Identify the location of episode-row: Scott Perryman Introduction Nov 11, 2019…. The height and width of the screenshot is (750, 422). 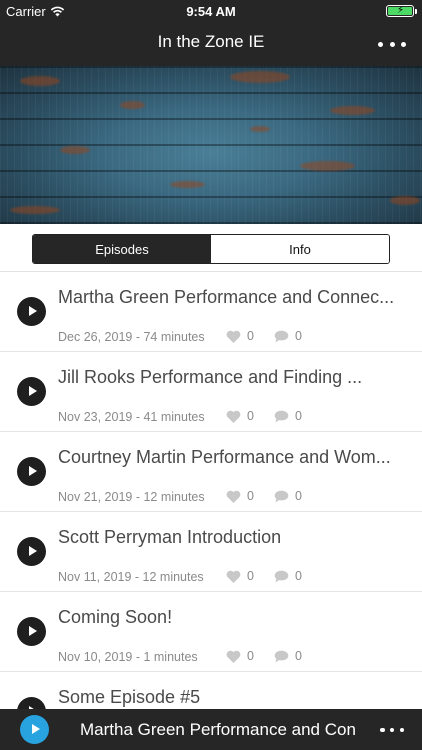
(211, 552).